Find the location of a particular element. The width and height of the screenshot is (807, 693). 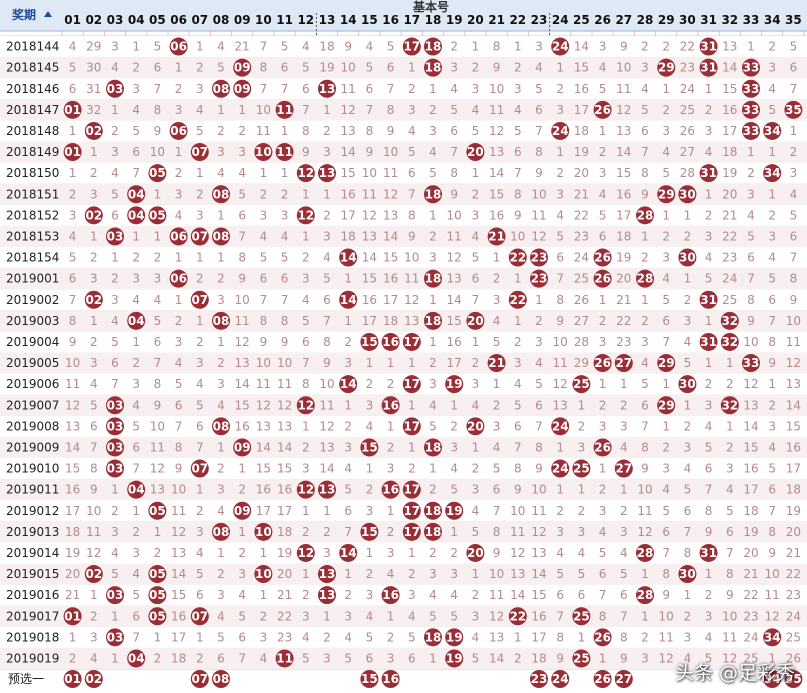

column-header-28: 28 is located at coordinates (645, 20).